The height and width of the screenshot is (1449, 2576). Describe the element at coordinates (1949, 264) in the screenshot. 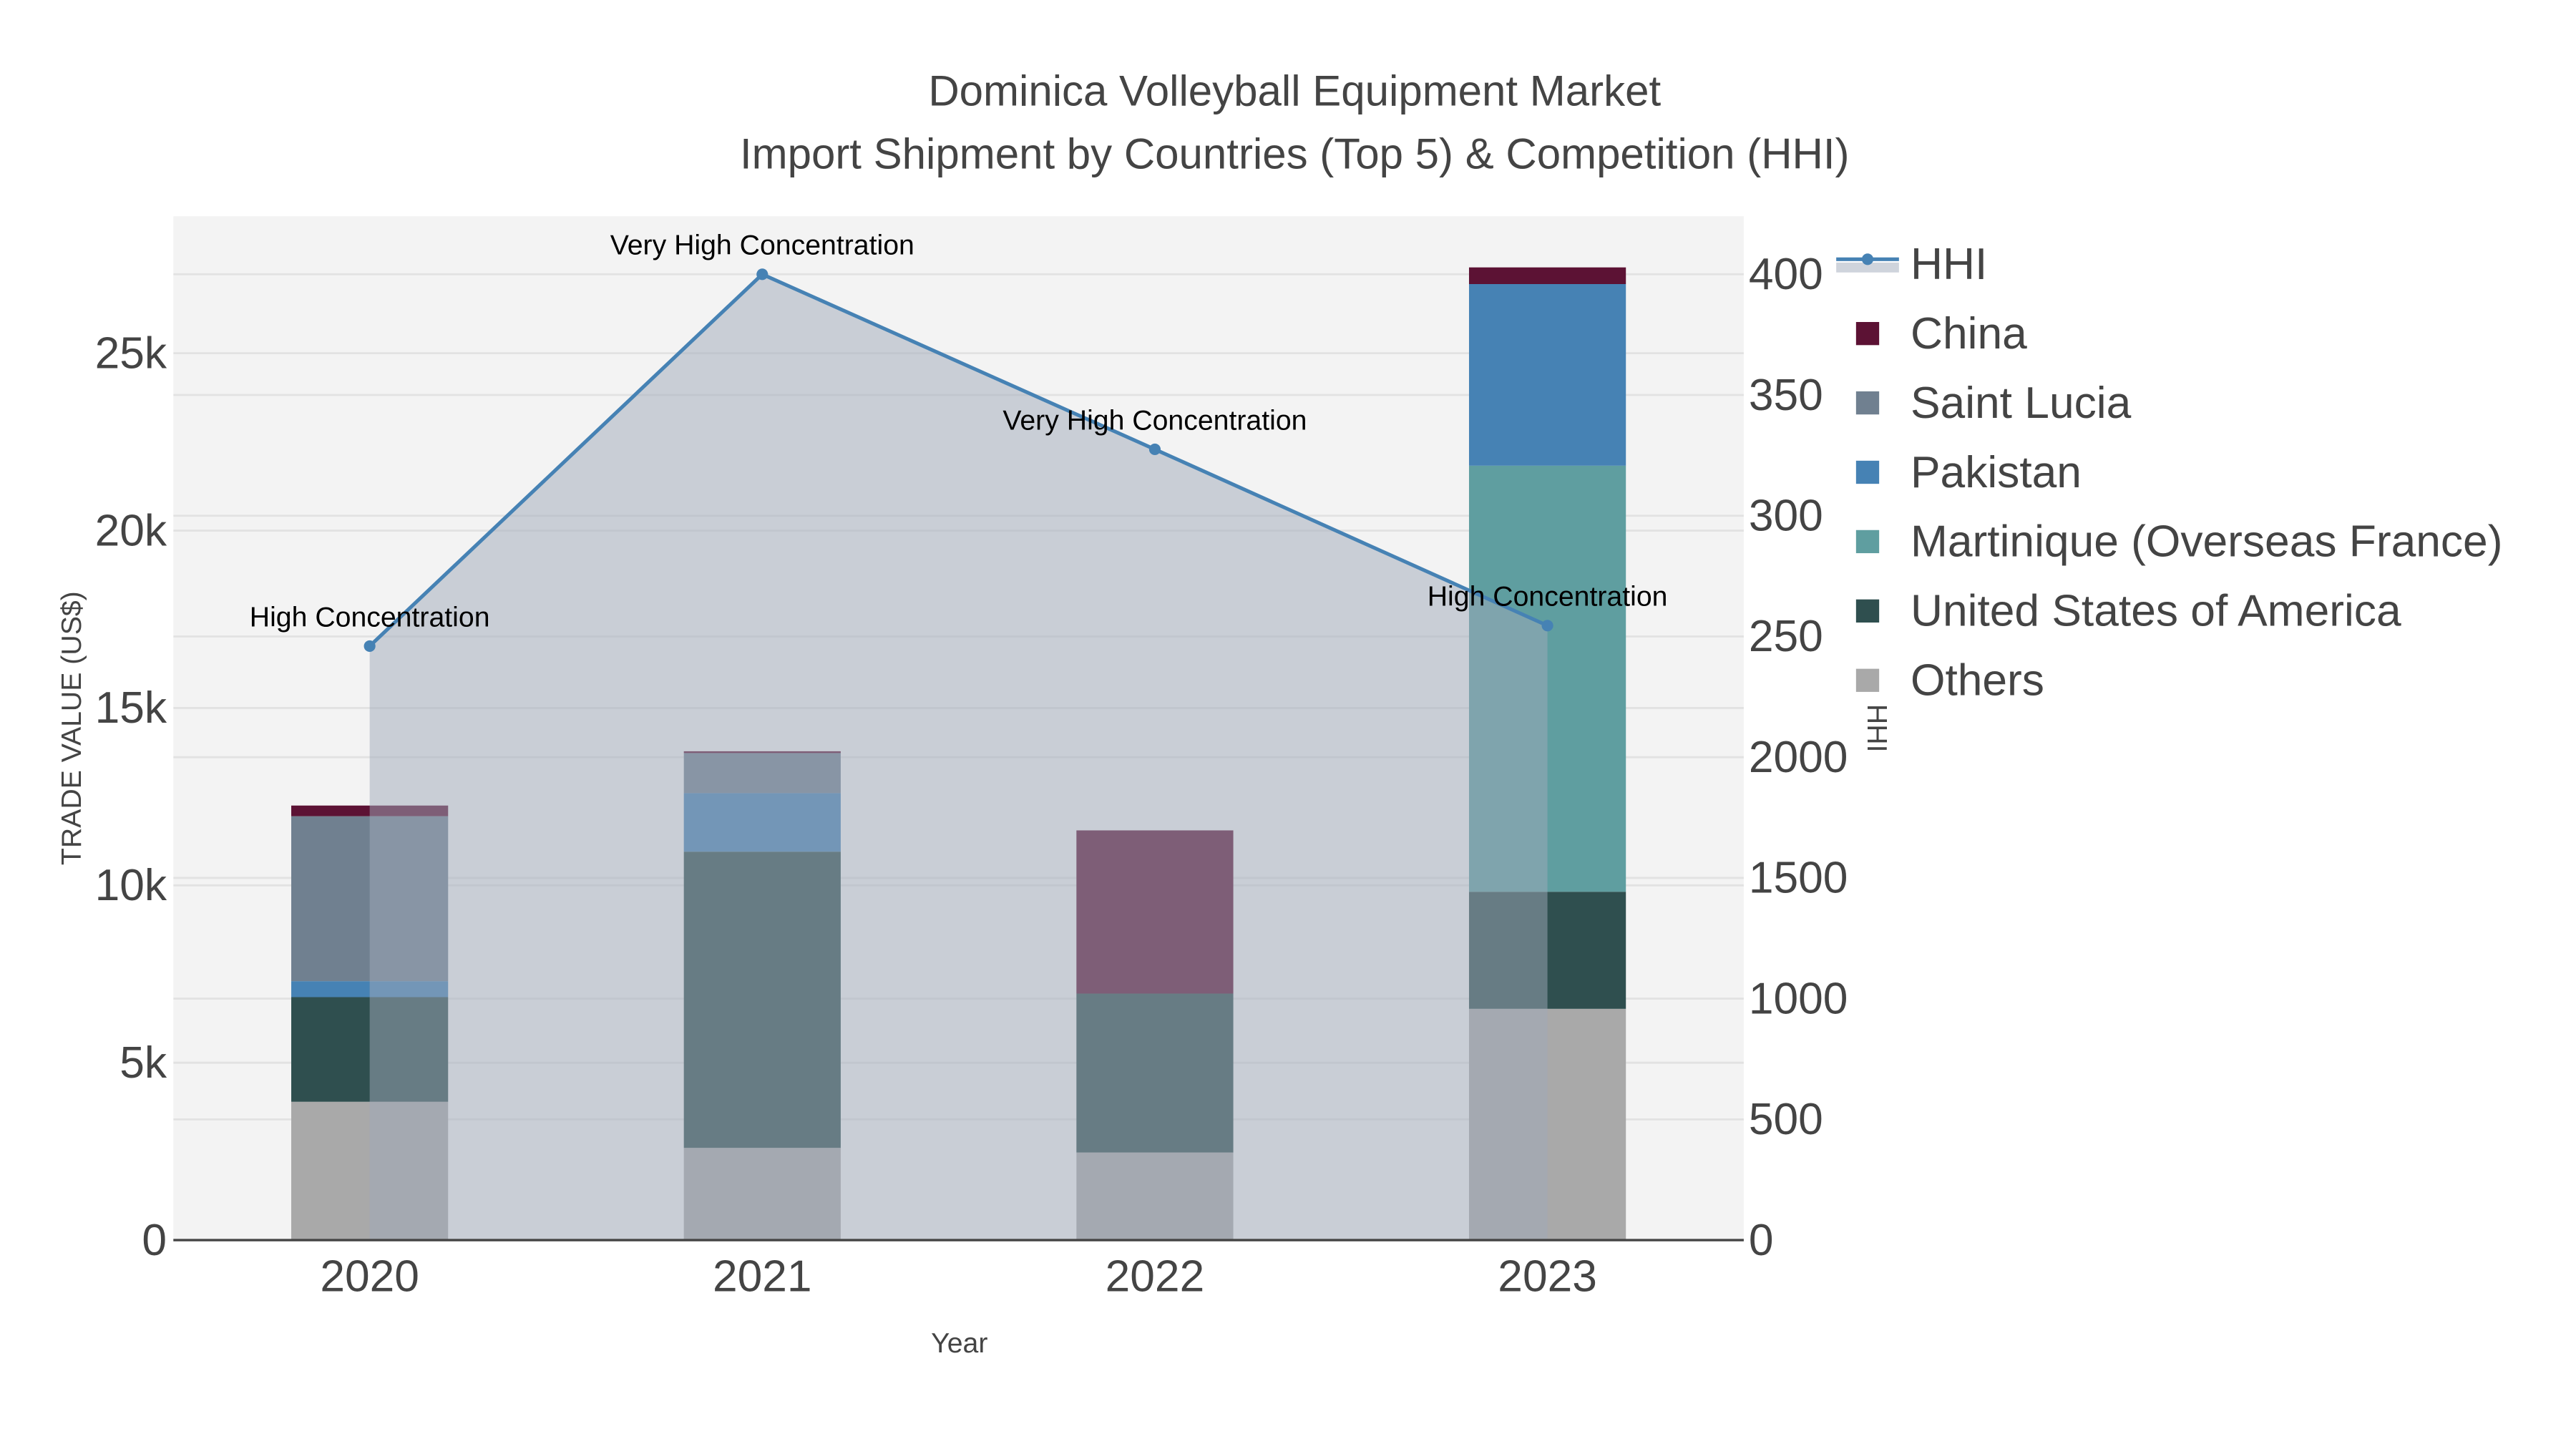

I see `legend-label: HHI` at that location.